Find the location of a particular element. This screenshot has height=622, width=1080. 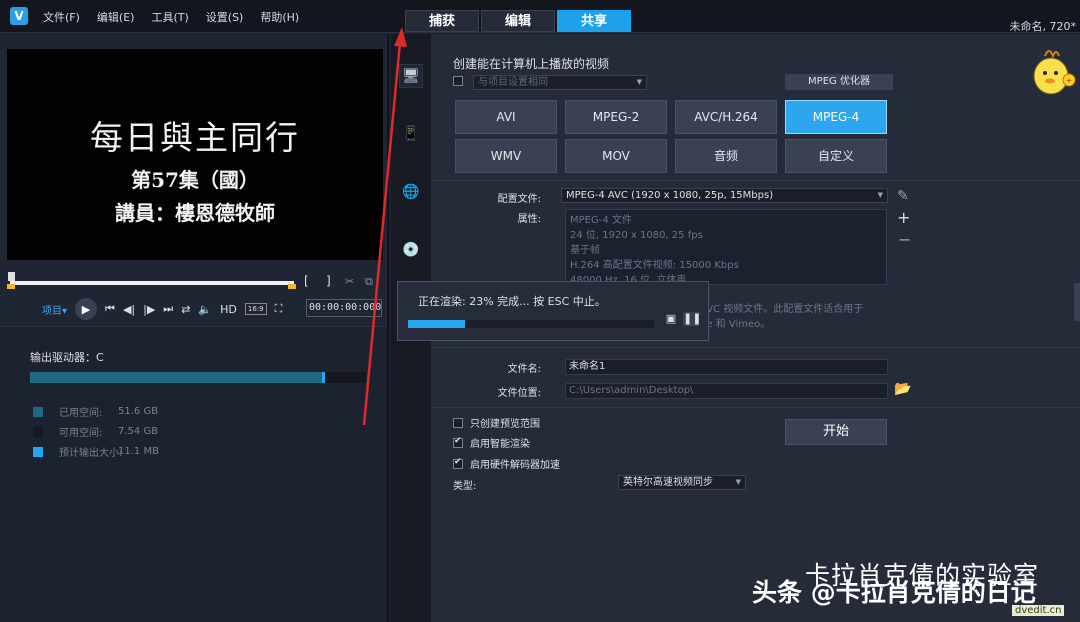

format-avc-button: AVC/H.264 is located at coordinates (726, 117).